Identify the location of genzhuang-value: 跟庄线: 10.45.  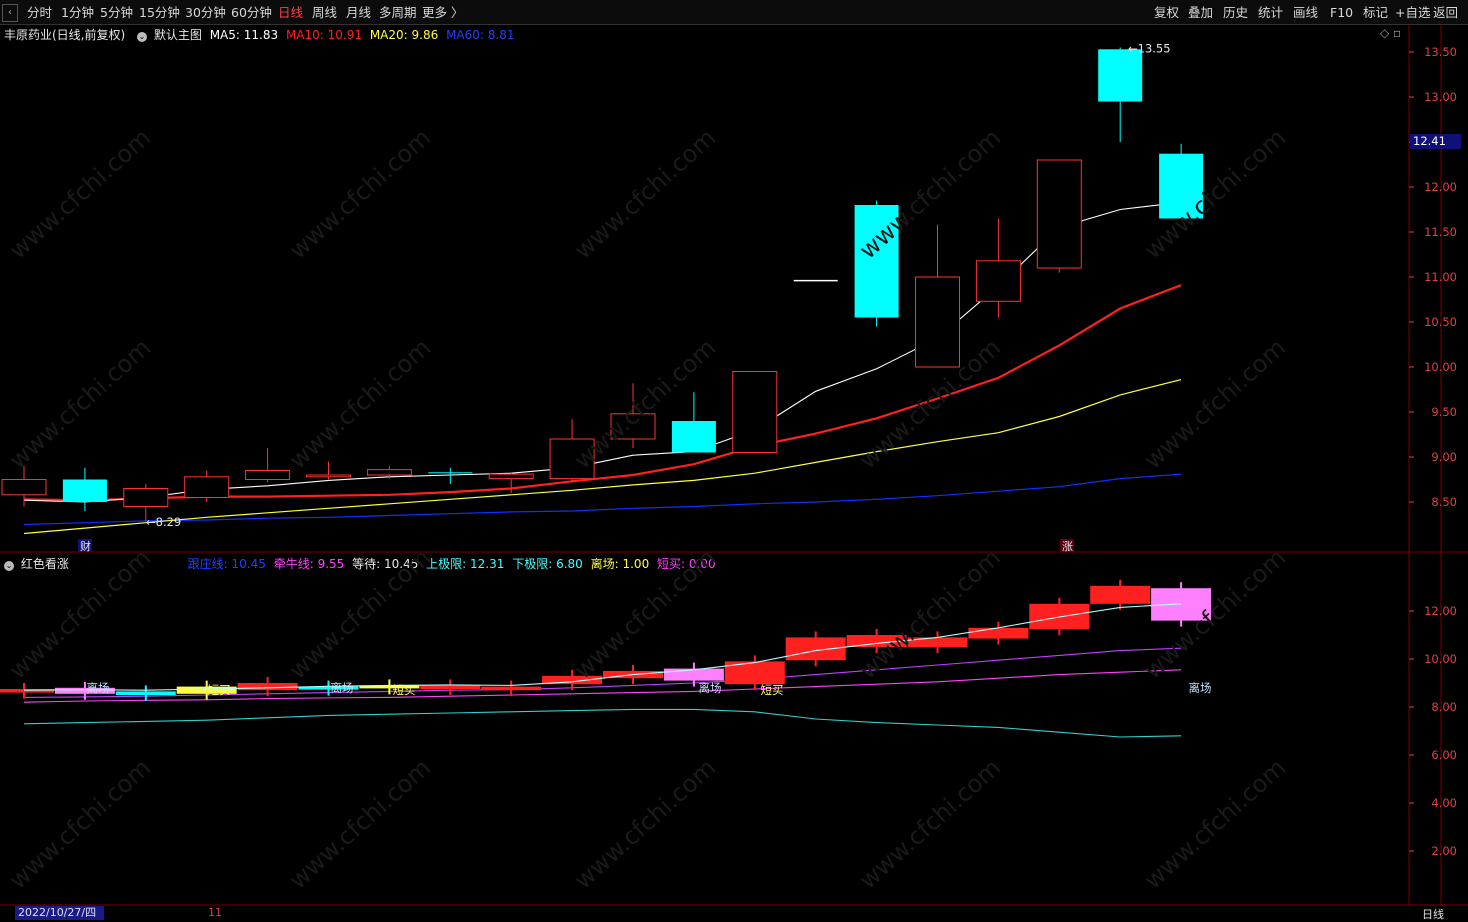
(226, 564).